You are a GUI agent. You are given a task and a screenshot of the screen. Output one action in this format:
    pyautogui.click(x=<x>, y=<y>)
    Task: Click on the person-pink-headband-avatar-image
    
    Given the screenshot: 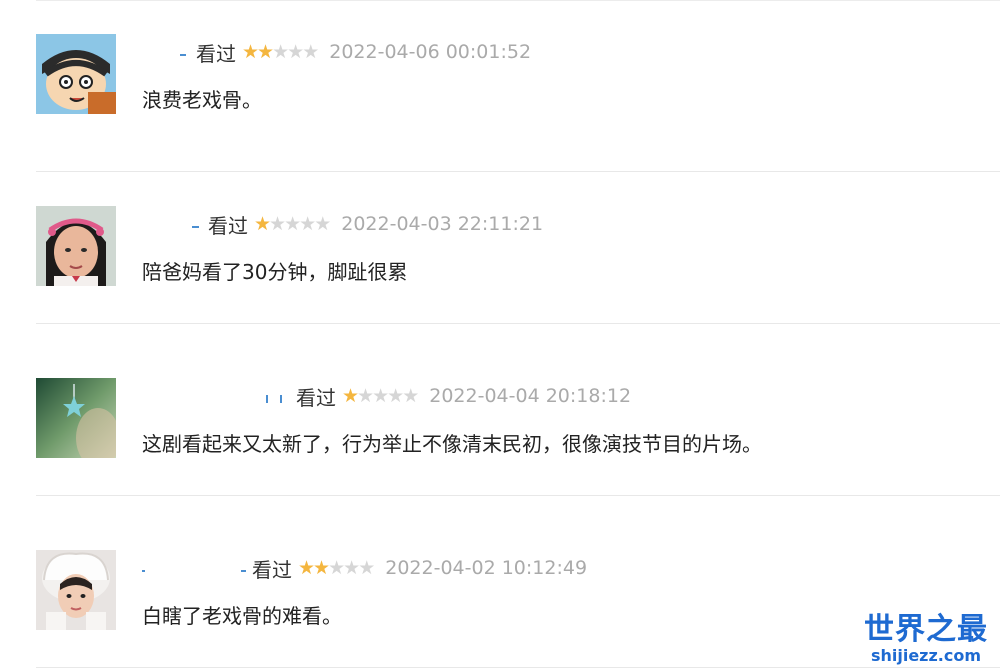 What is the action you would take?
    pyautogui.click(x=76, y=246)
    